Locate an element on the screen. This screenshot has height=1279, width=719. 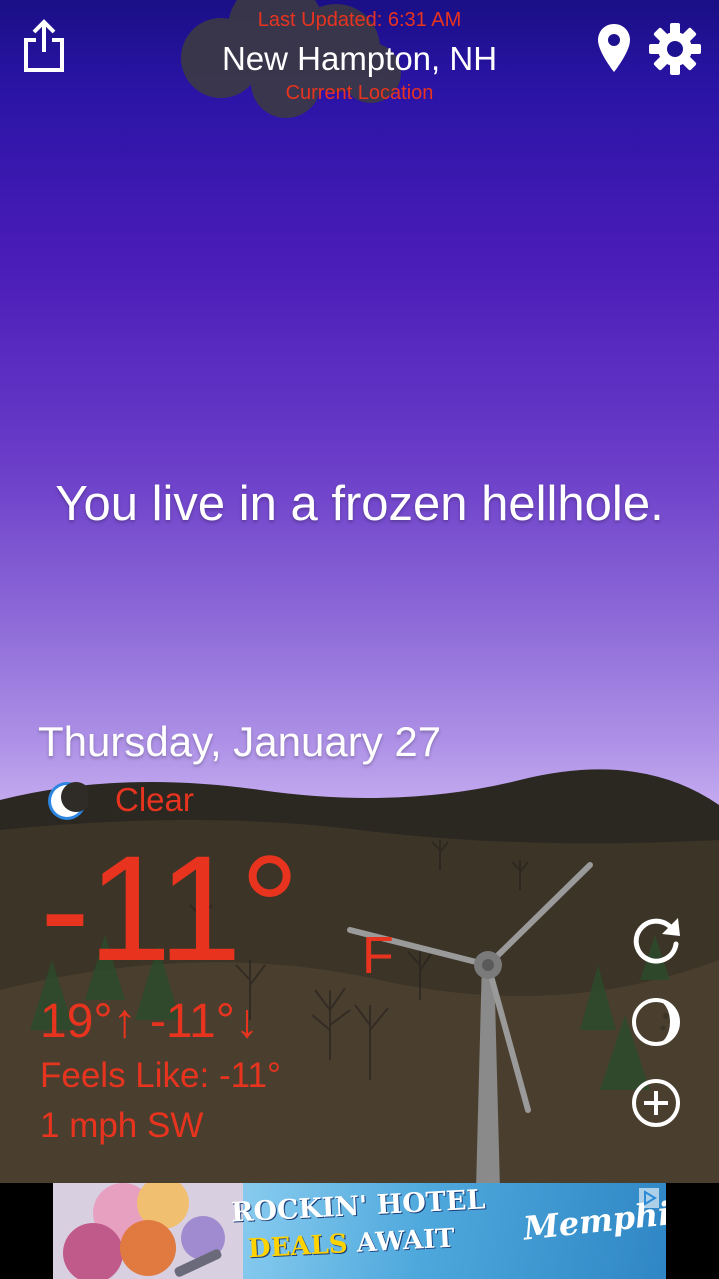
ad-highlight: DEALS is located at coordinates (298, 1247).